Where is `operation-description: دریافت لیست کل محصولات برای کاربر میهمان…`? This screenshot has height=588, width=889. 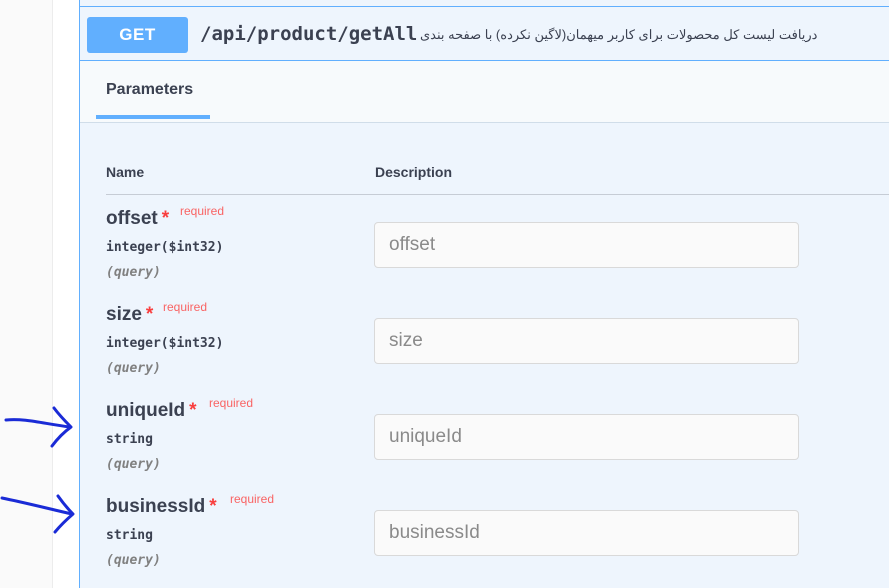 operation-description: دریافت لیست کل محصولات برای کاربر میهمان… is located at coordinates (619, 34).